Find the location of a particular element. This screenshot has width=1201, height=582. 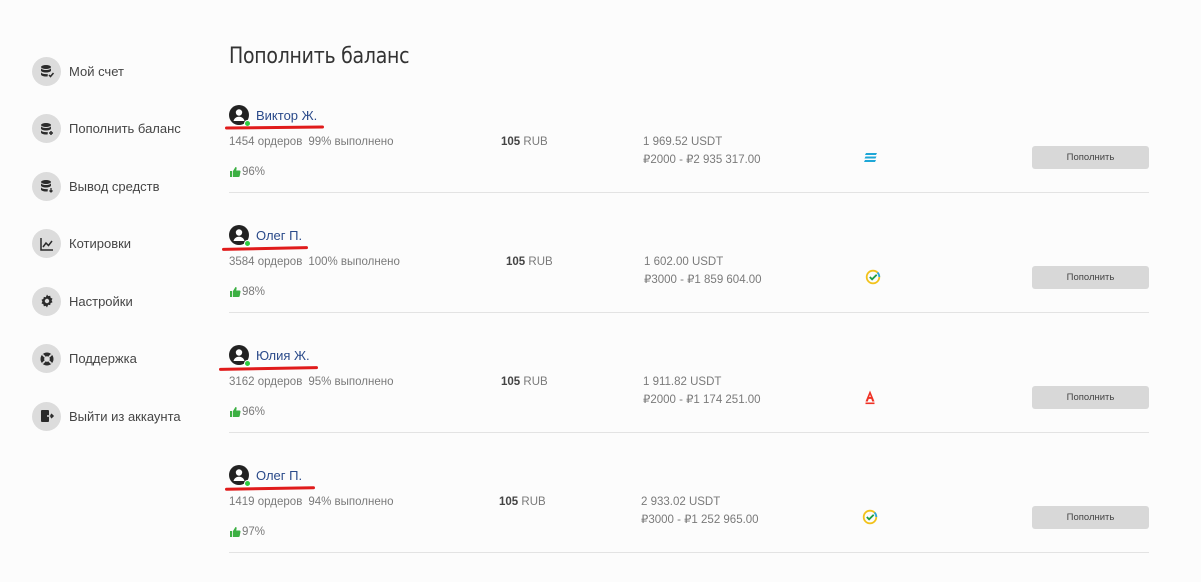

rating-value: 97% is located at coordinates (254, 532).